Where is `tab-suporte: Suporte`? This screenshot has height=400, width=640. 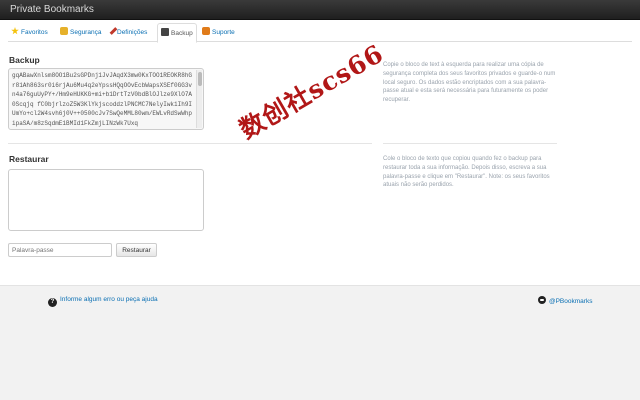 tab-suporte: Suporte is located at coordinates (218, 32).